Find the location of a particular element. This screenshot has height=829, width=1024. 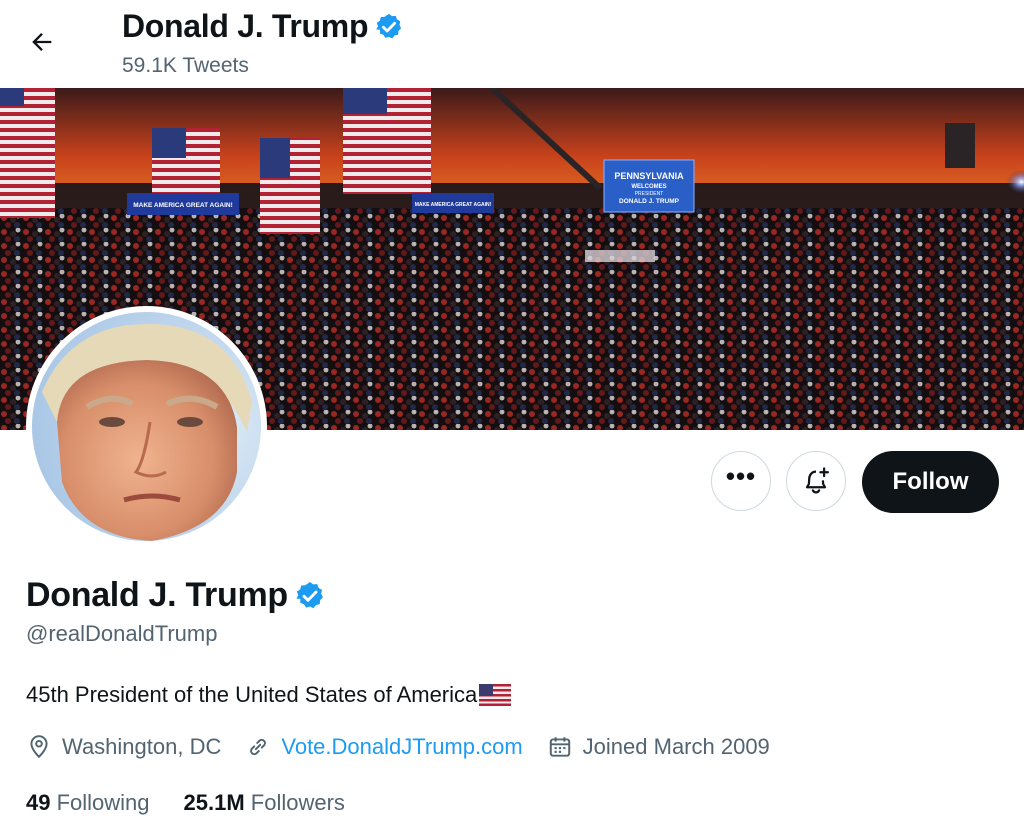

us-flag-icon is located at coordinates (495, 695).